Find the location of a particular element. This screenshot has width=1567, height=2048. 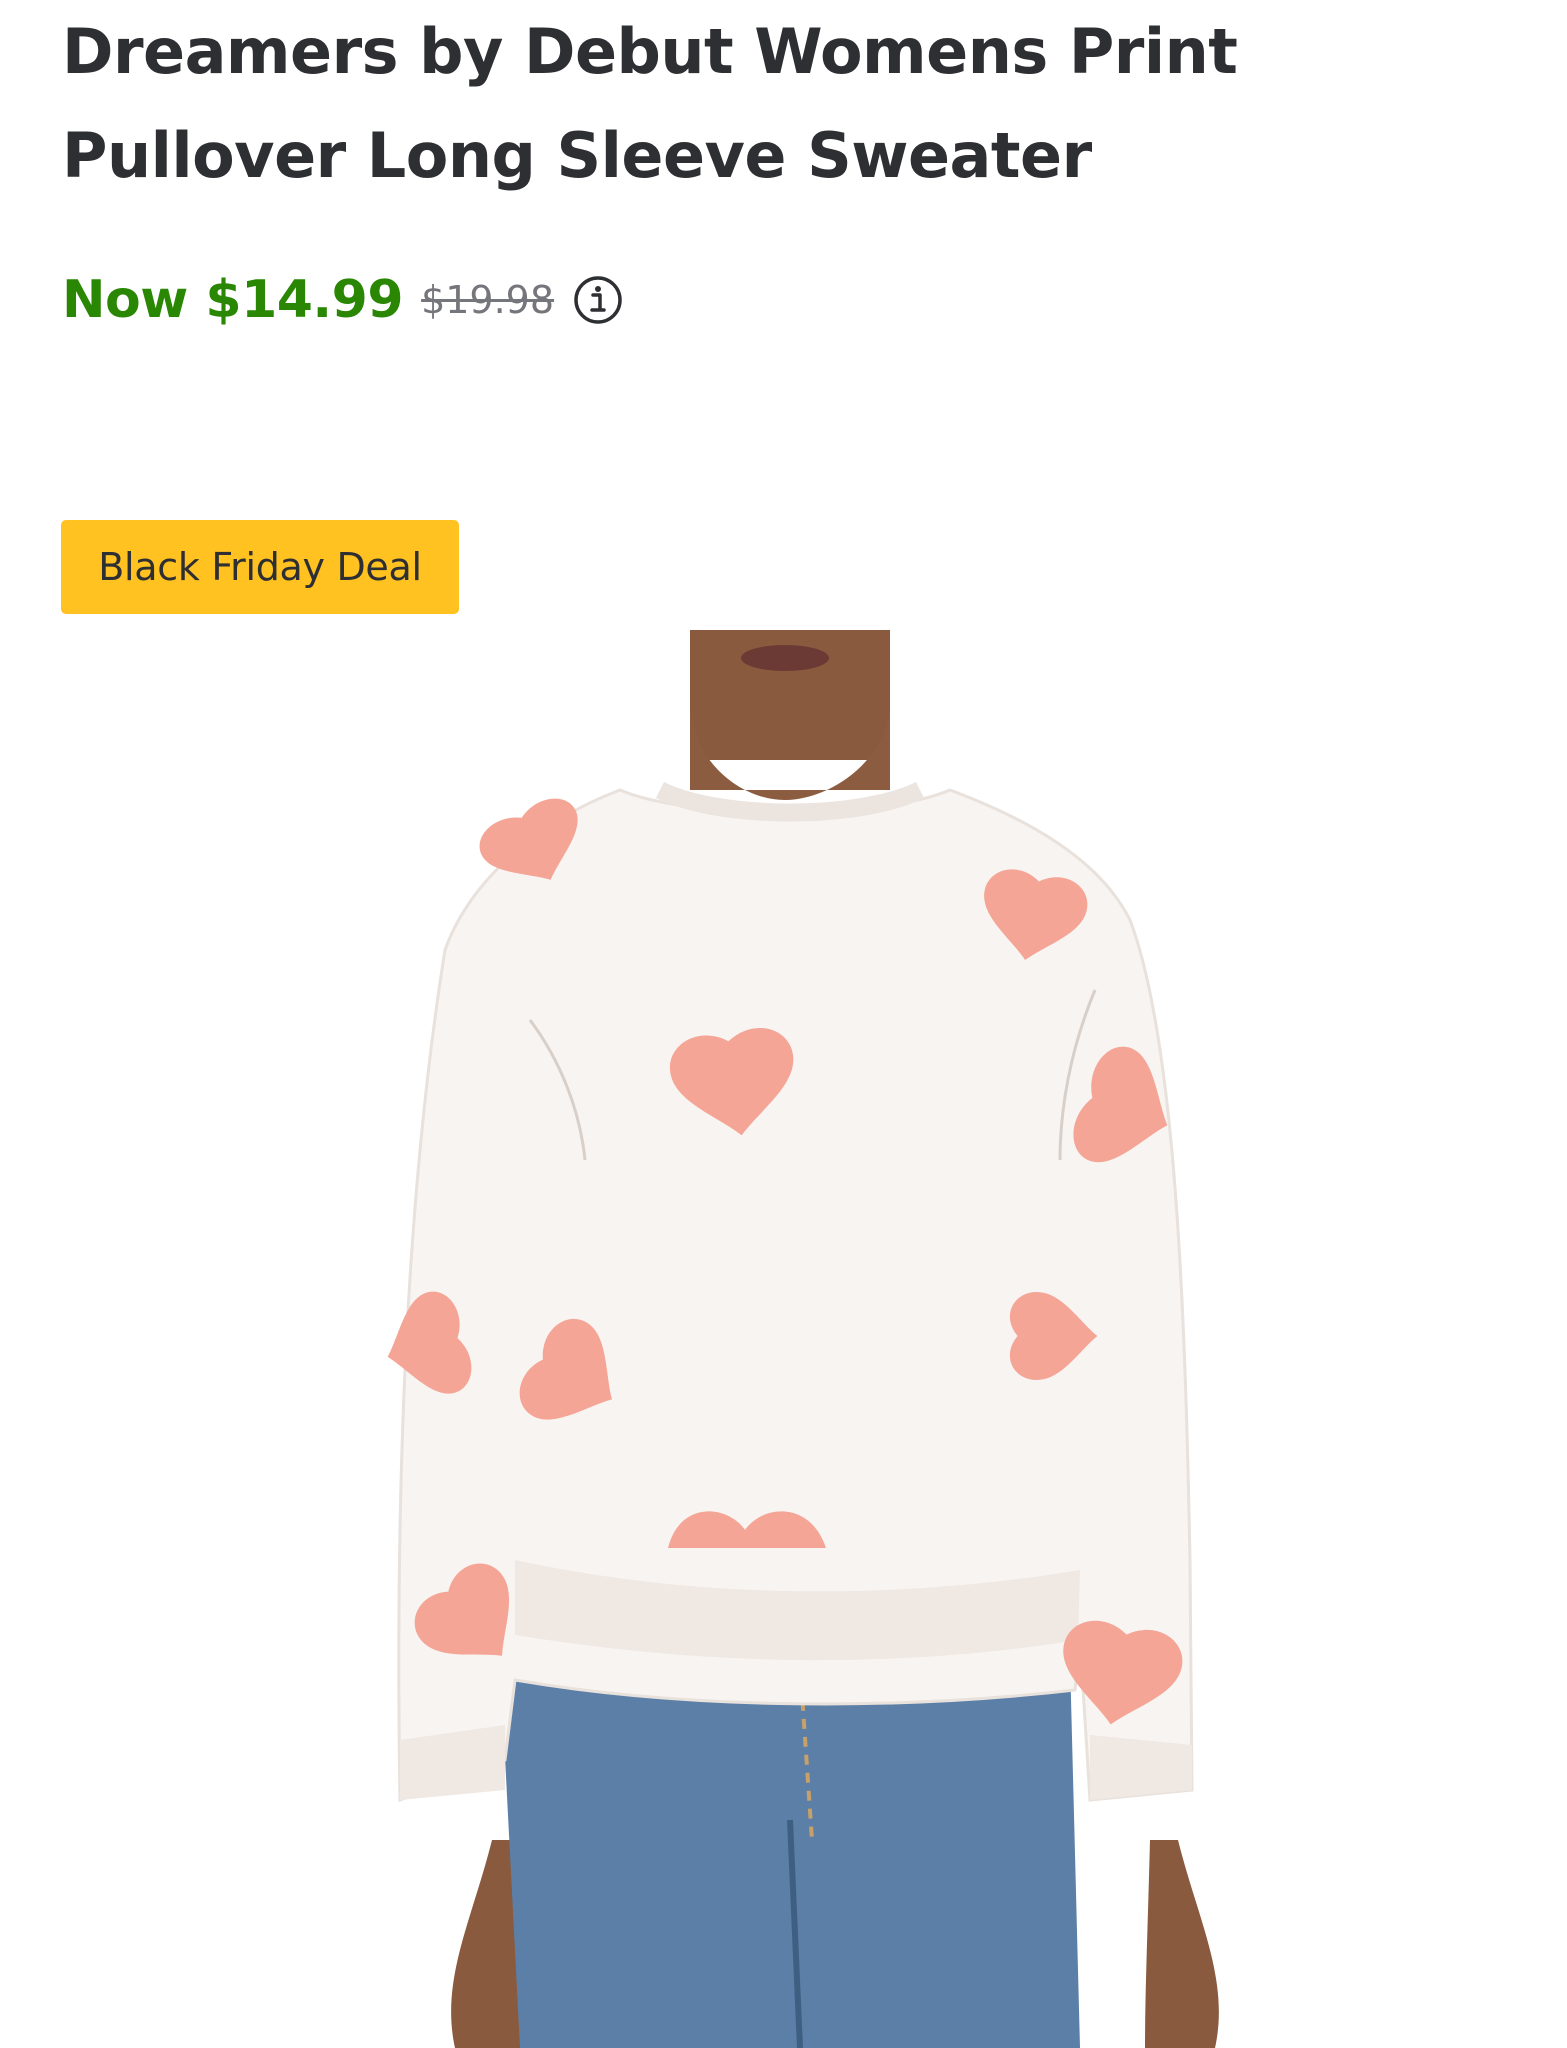

price-row: Now $14.99 $19.98 is located at coordinates (343, 300).